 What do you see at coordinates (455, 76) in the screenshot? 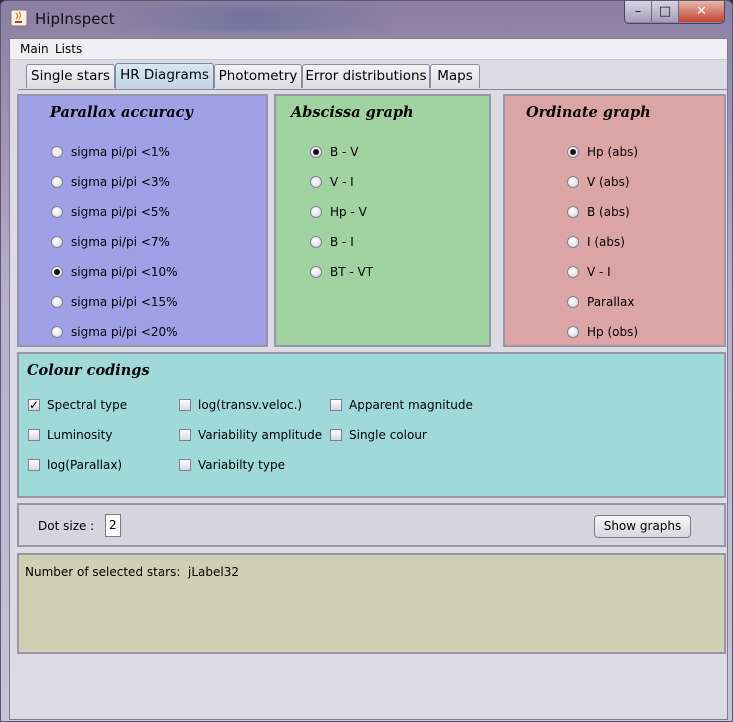
I see `tab-maps: Maps` at bounding box center [455, 76].